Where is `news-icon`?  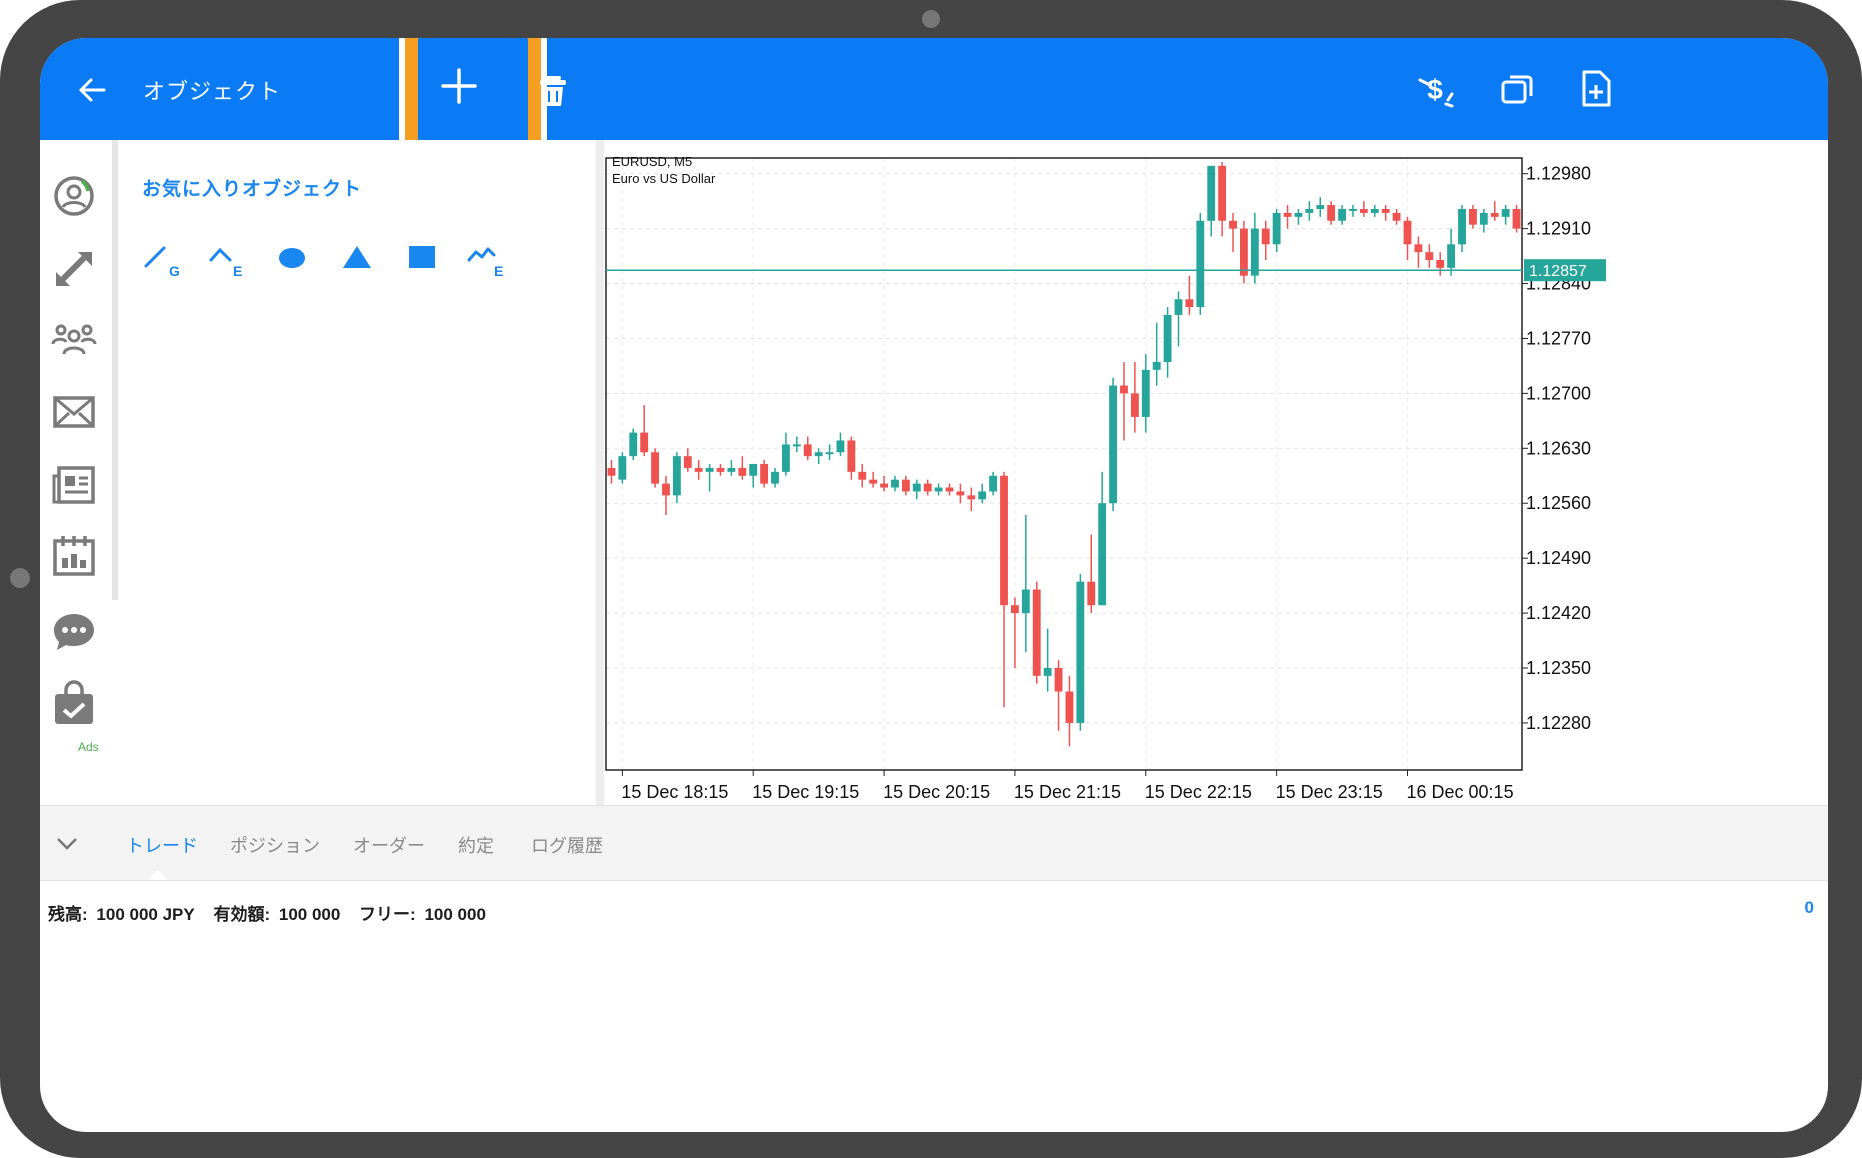
news-icon is located at coordinates (74, 484).